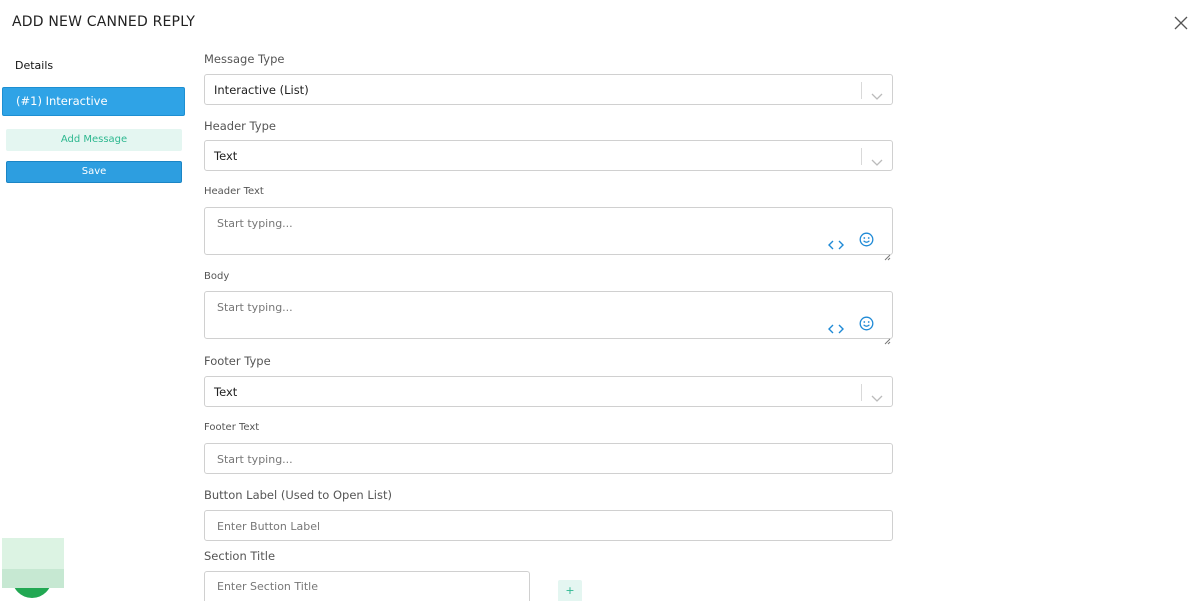 This screenshot has height=601, width=1200. Describe the element at coordinates (93, 101) in the screenshot. I see `sidebar-item-interactive: (#1) Interactive` at that location.